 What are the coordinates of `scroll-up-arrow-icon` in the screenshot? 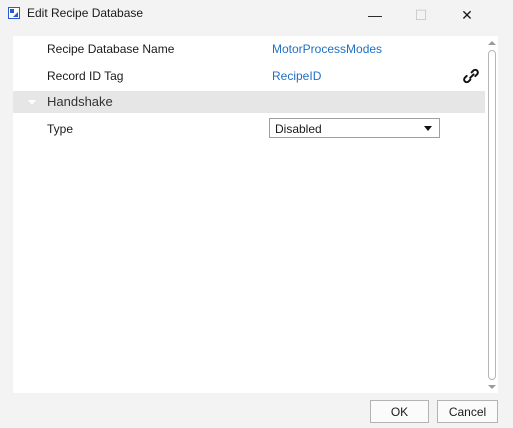 It's located at (491, 42).